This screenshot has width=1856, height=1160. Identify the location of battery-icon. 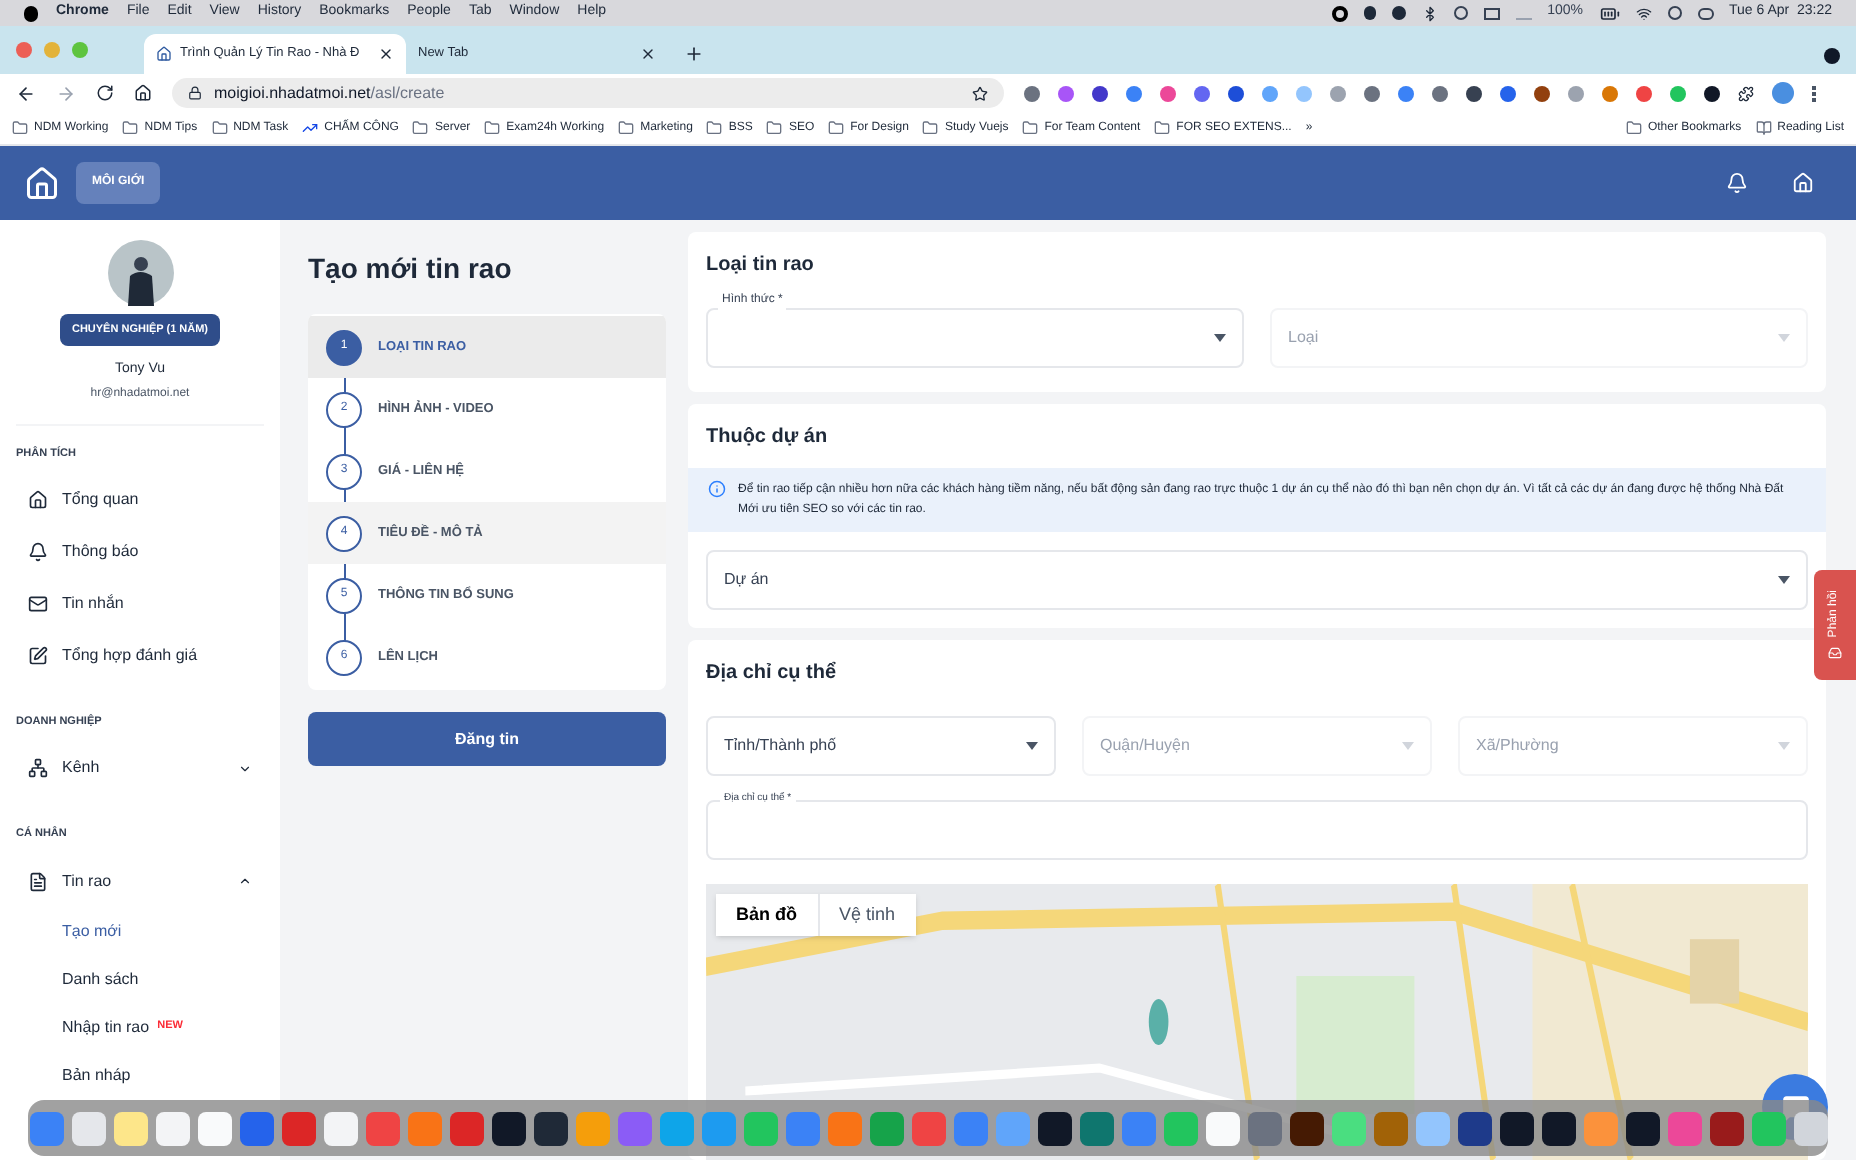
(1609, 13).